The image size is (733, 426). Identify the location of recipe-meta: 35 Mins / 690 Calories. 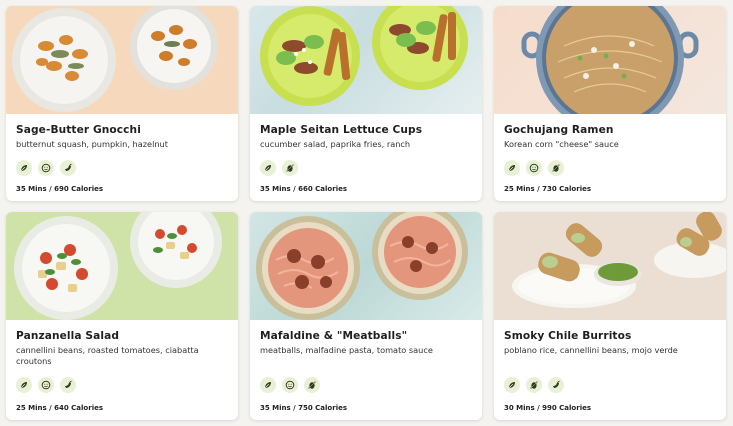
(60, 189).